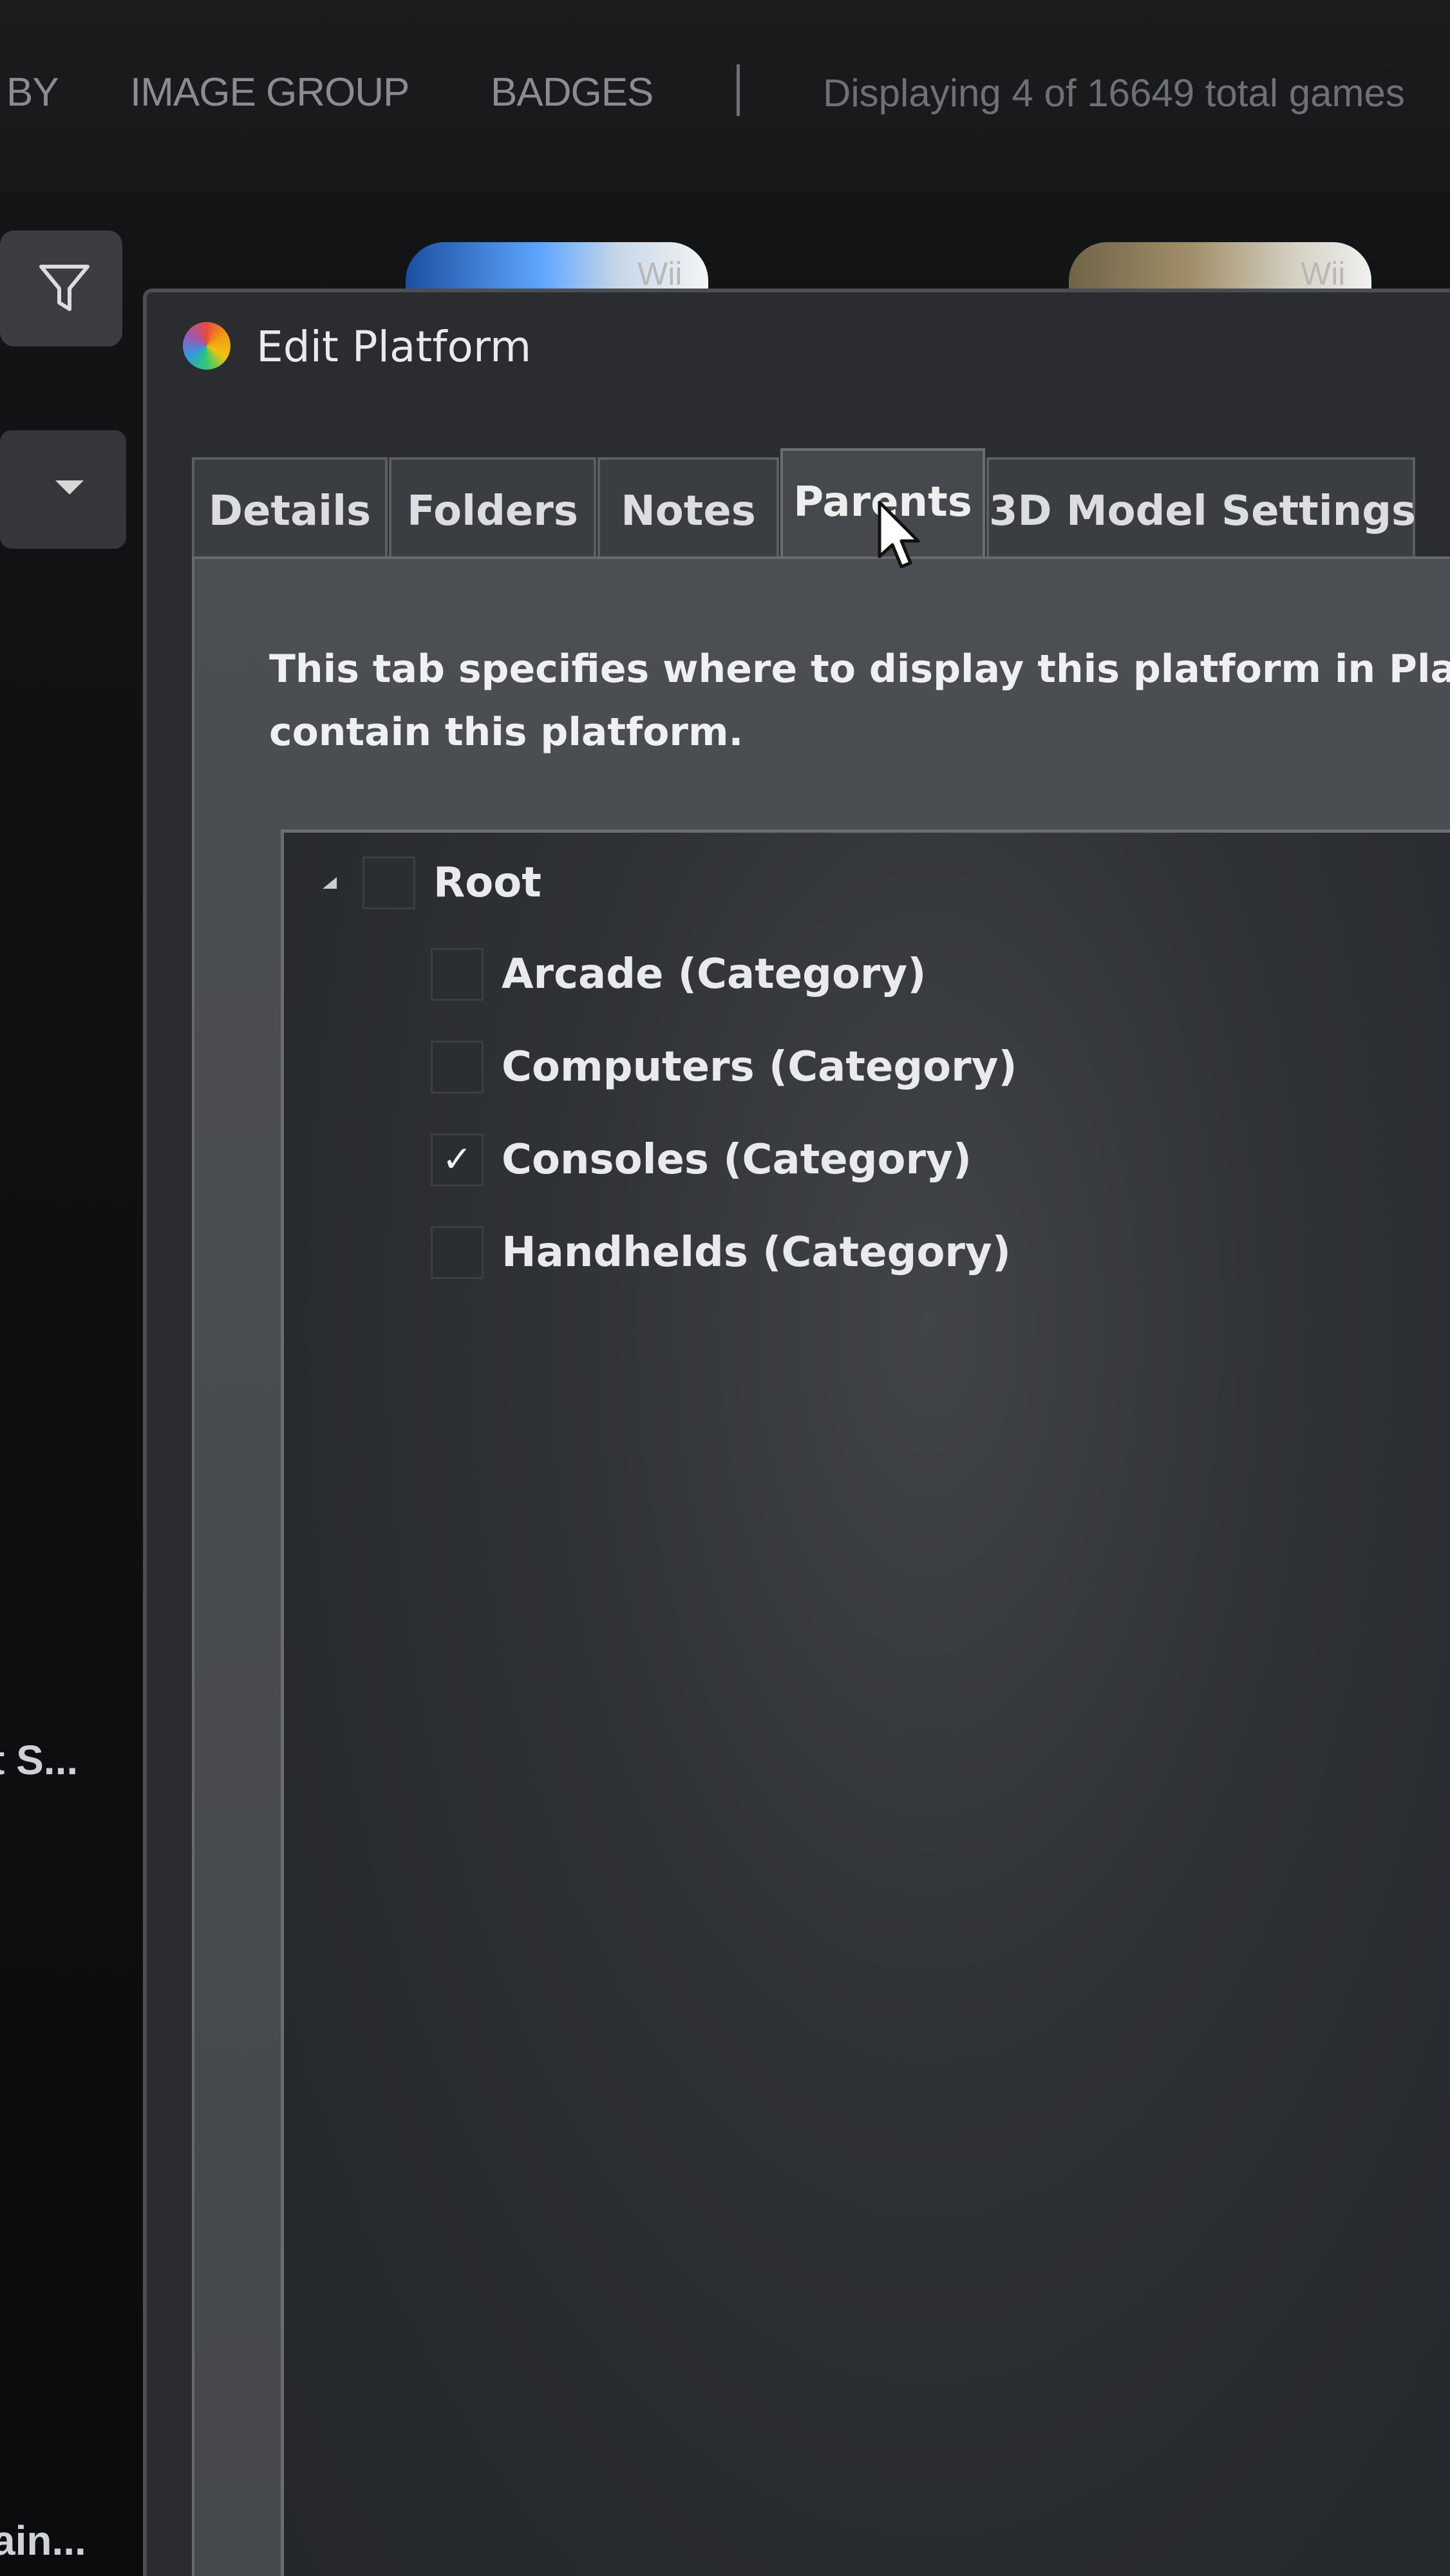 This screenshot has height=2576, width=1450. I want to click on tree-item-label: Handhelds (Category), so click(756, 1253).